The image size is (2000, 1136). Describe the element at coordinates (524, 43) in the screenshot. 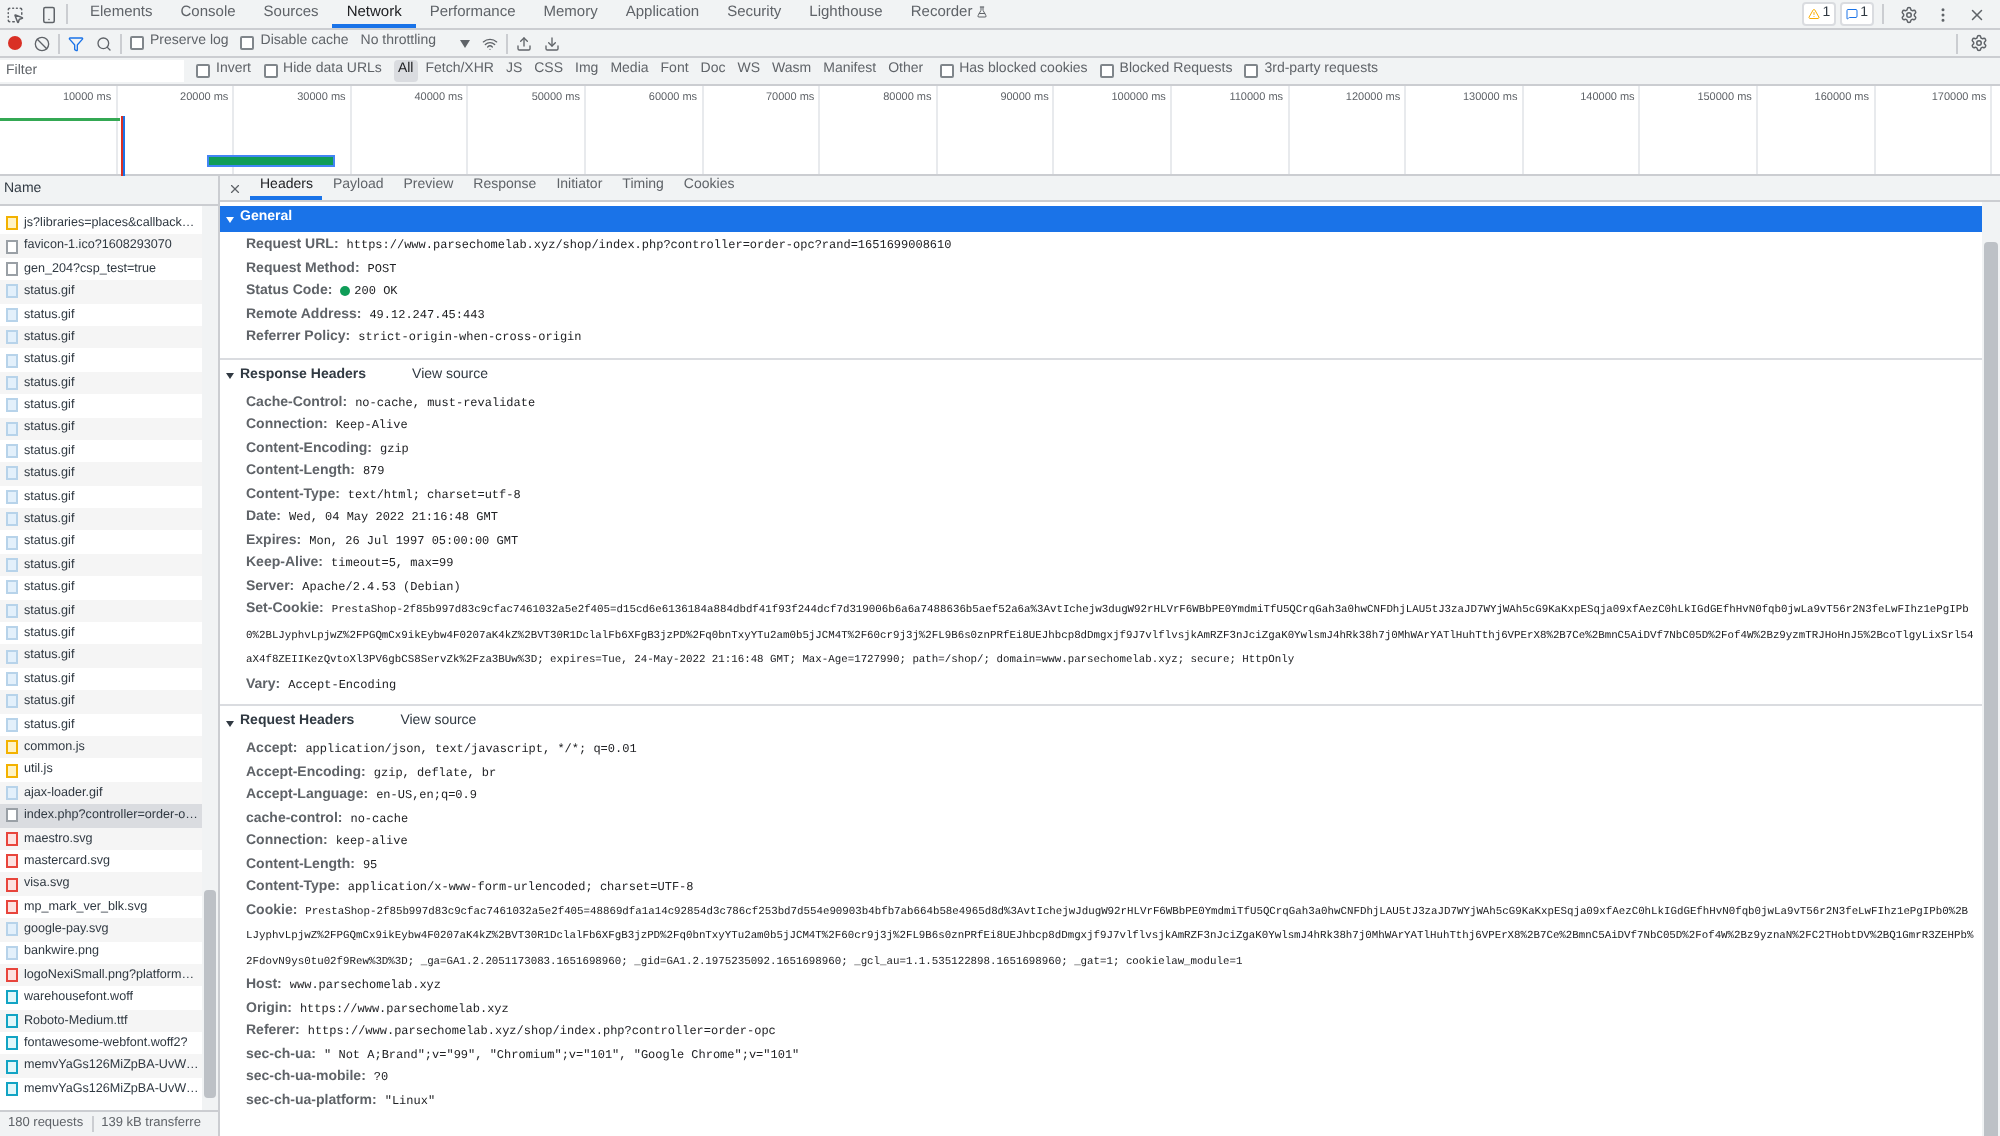

I see `import-icon` at that location.